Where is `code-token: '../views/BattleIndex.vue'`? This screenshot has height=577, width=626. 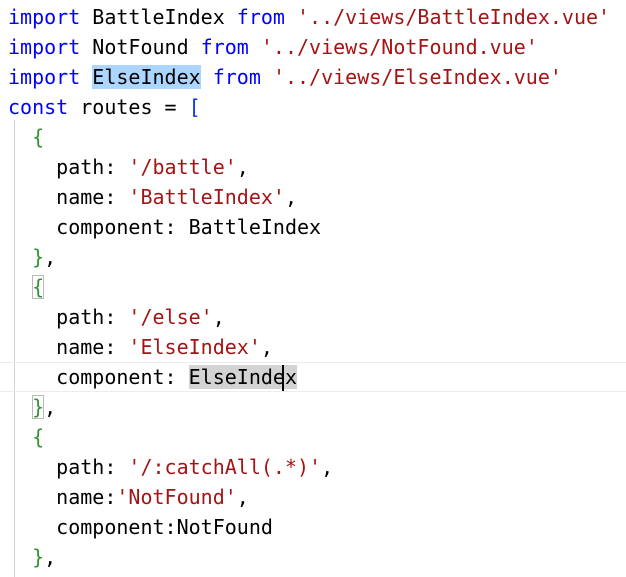 code-token: '../views/BattleIndex.vue' is located at coordinates (454, 17).